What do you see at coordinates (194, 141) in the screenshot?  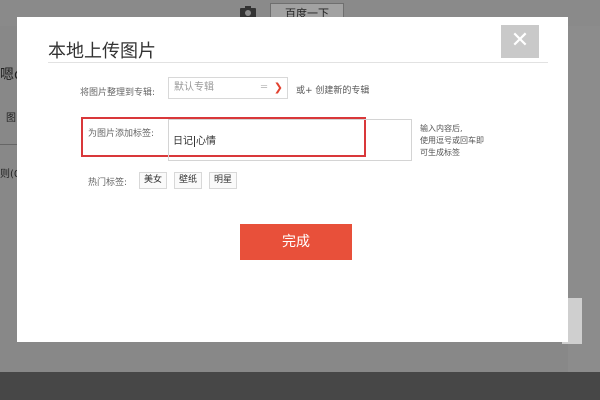 I see `text-caret` at bounding box center [194, 141].